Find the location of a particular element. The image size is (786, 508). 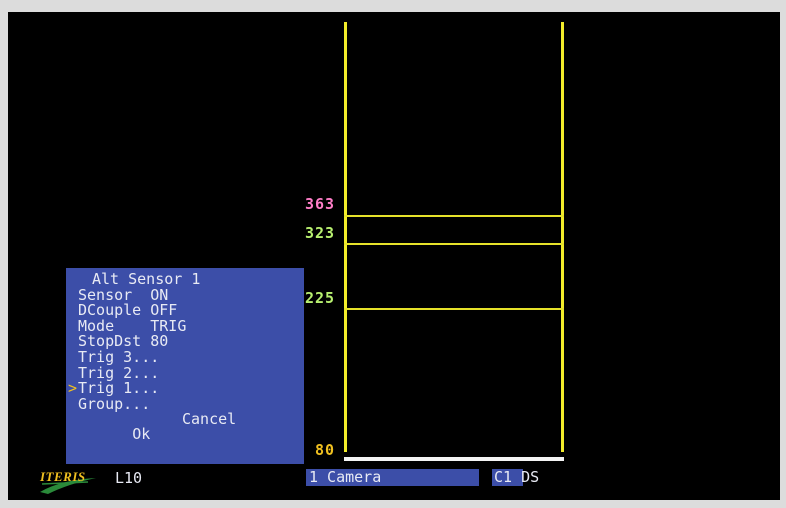

menu-actions: Ok Cancel is located at coordinates (191, 427).